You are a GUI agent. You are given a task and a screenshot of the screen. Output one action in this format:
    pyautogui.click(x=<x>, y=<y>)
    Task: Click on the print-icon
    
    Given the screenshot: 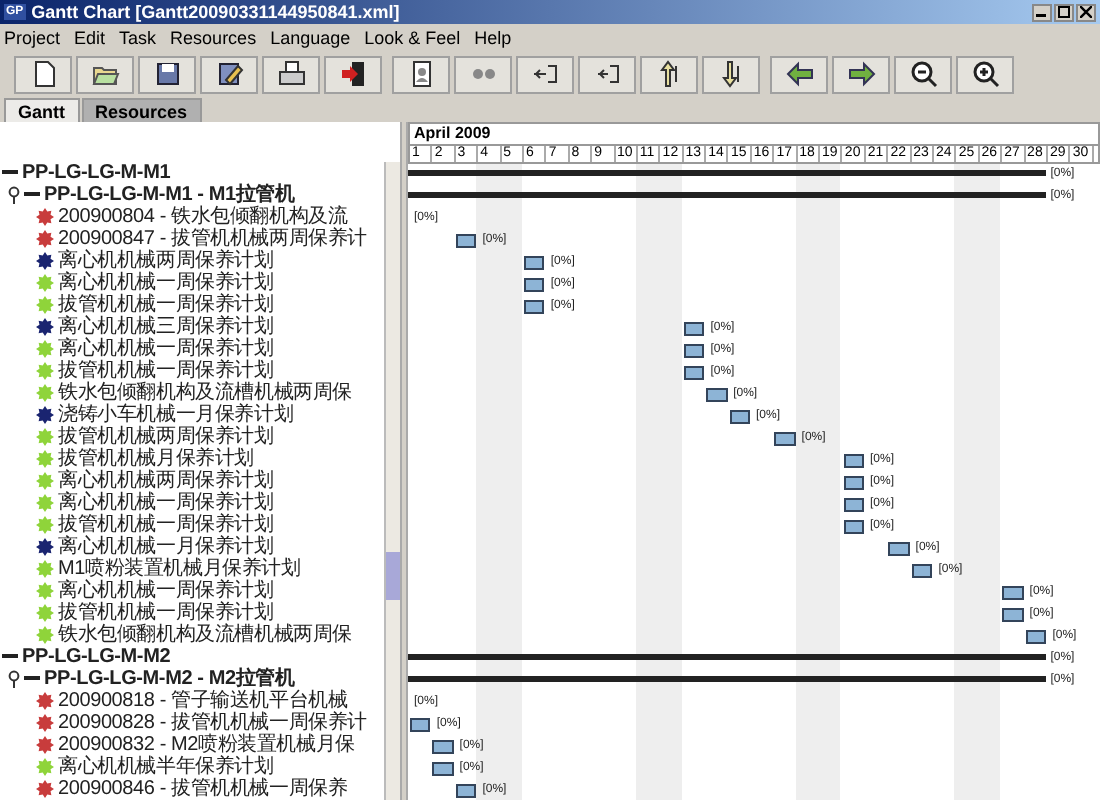 What is the action you would take?
    pyautogui.click(x=291, y=74)
    